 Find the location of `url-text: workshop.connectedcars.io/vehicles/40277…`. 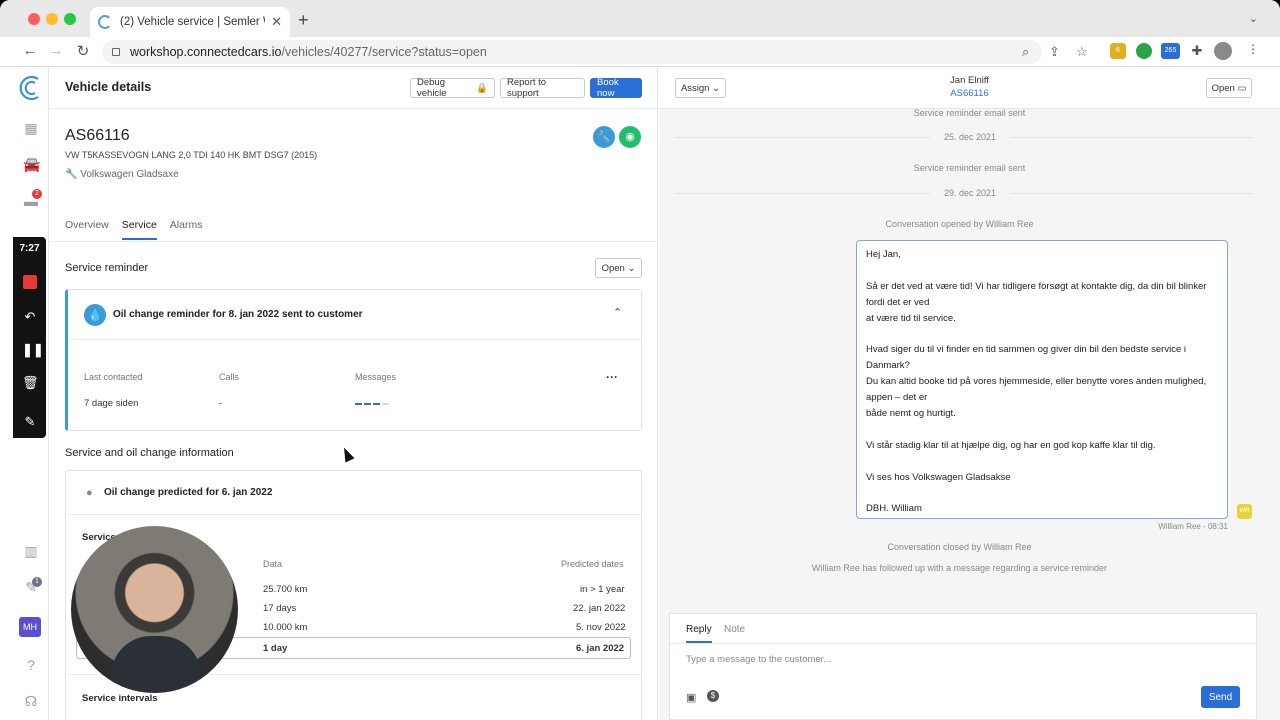

url-text: workshop.connectedcars.io/vehicles/40277… is located at coordinates (308, 52).